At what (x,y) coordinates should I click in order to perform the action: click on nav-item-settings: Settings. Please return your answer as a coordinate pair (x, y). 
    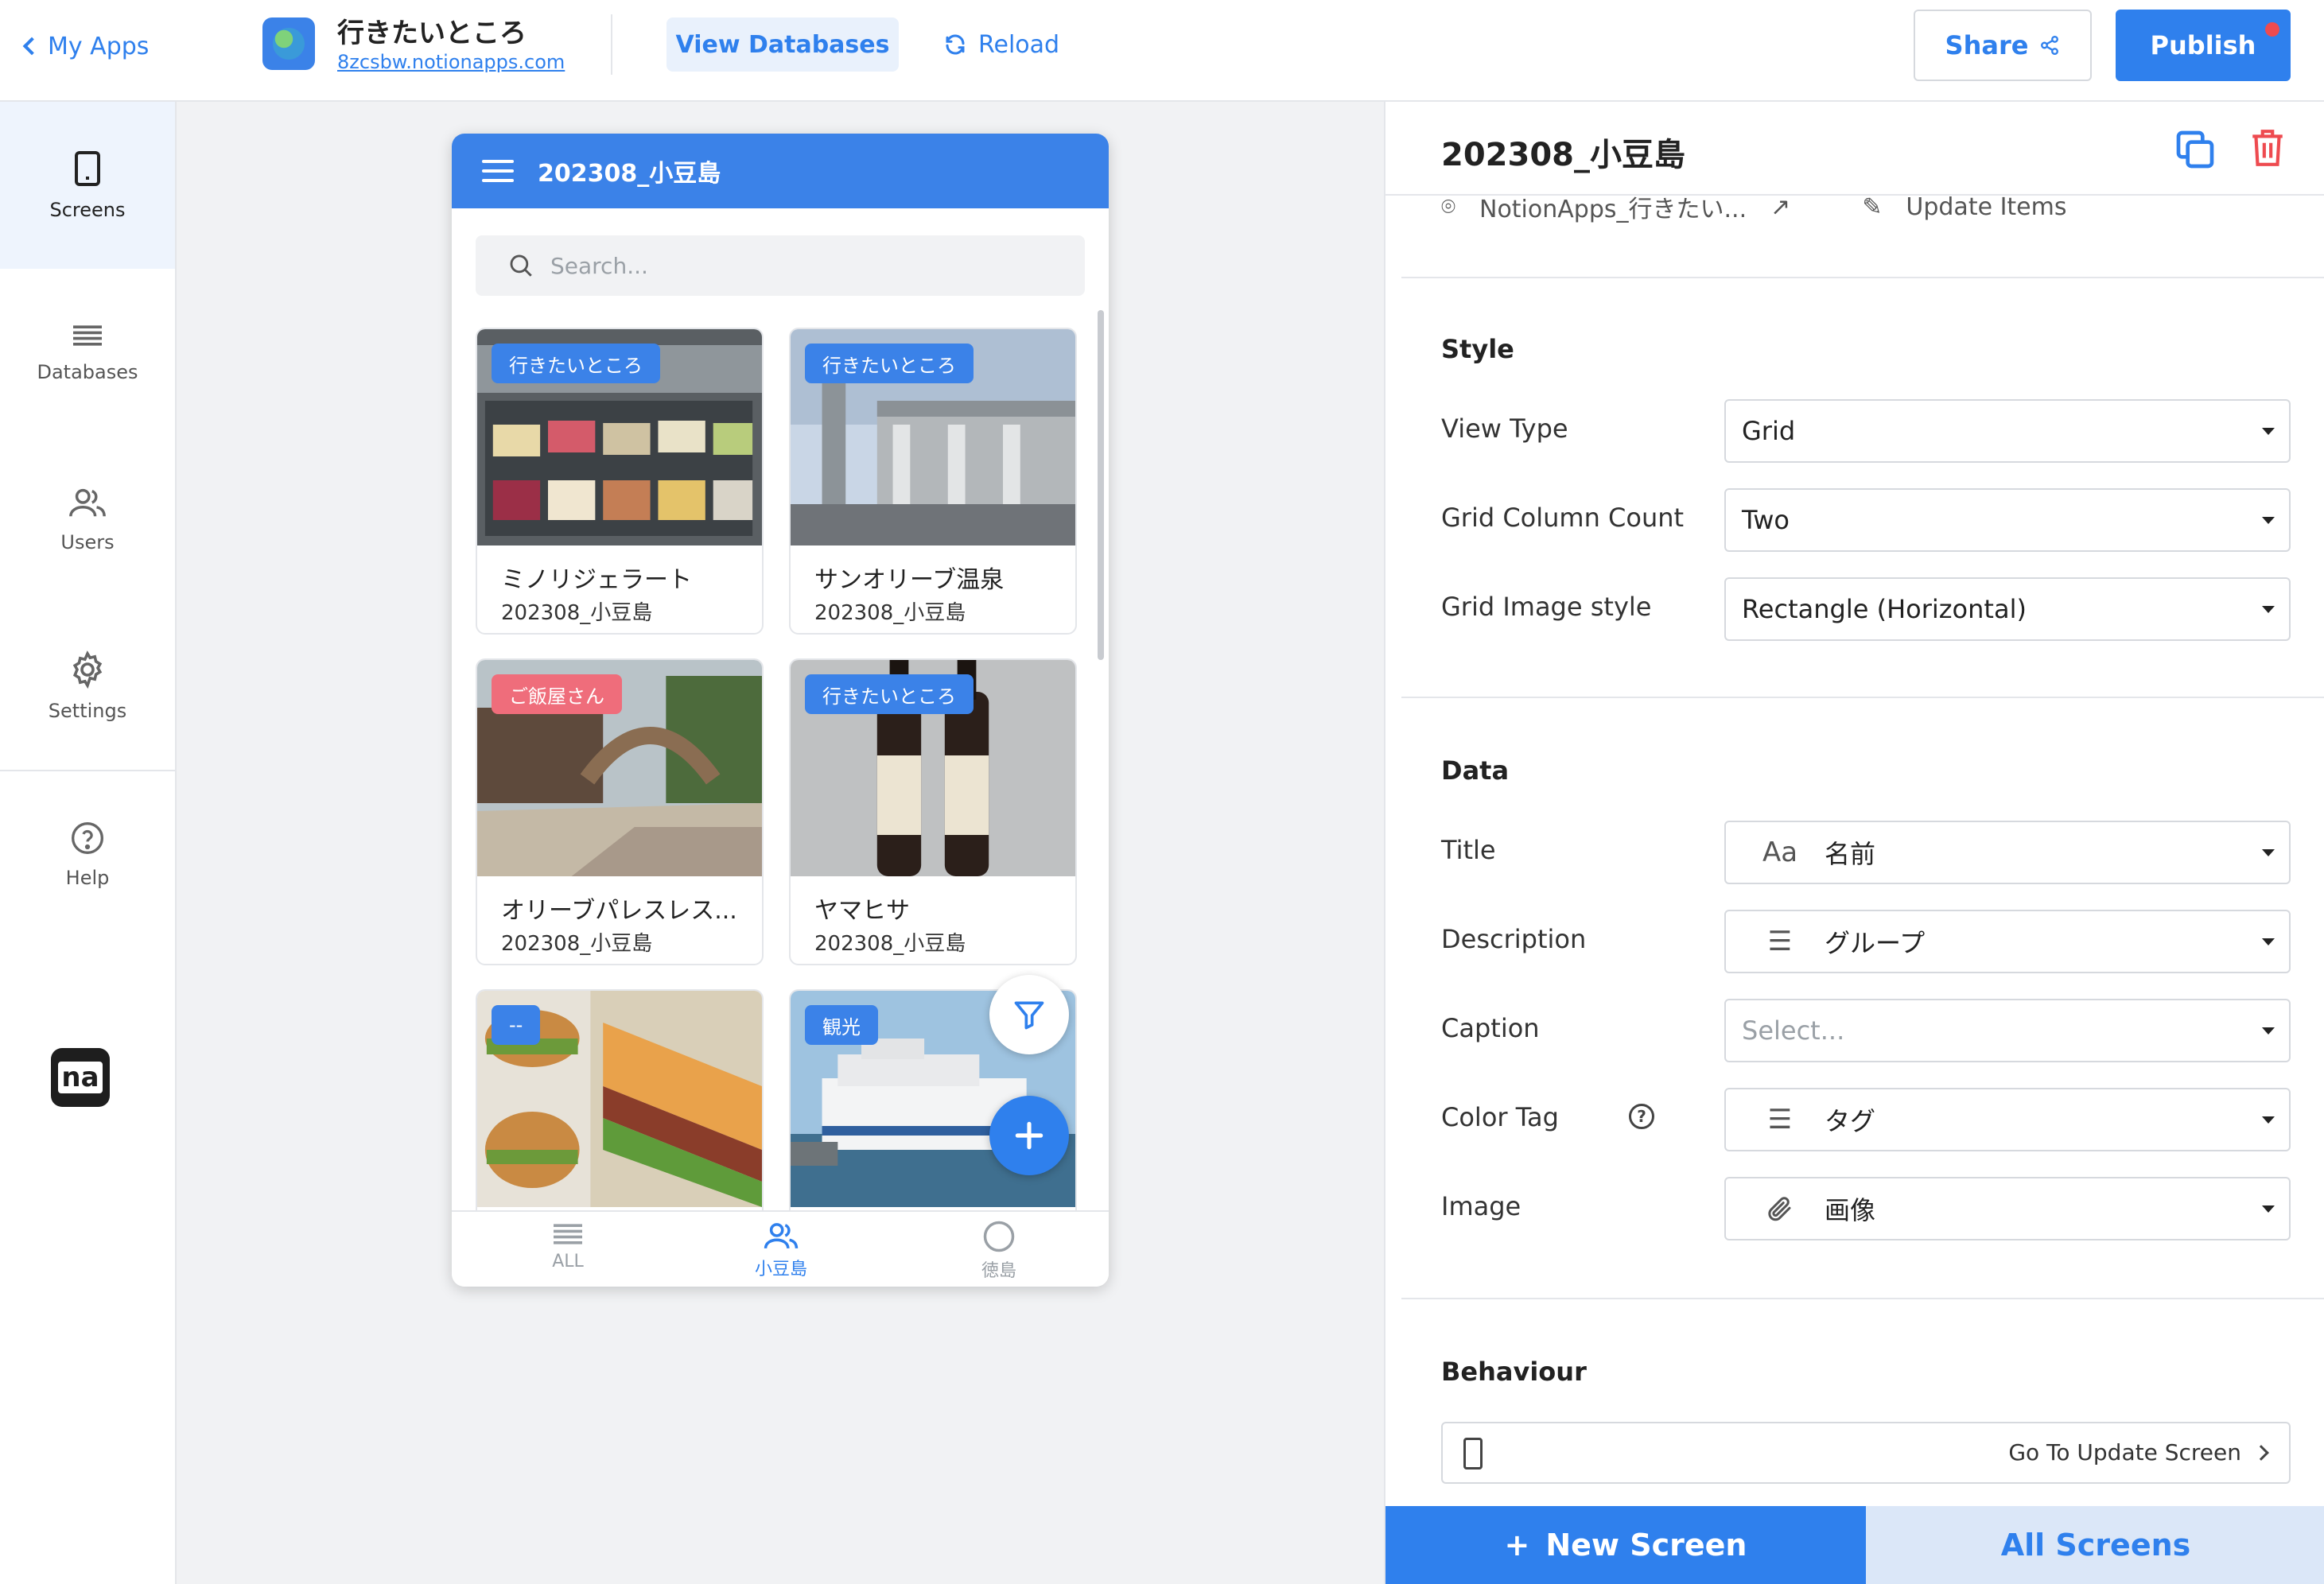
    Looking at the image, I should click on (87, 686).